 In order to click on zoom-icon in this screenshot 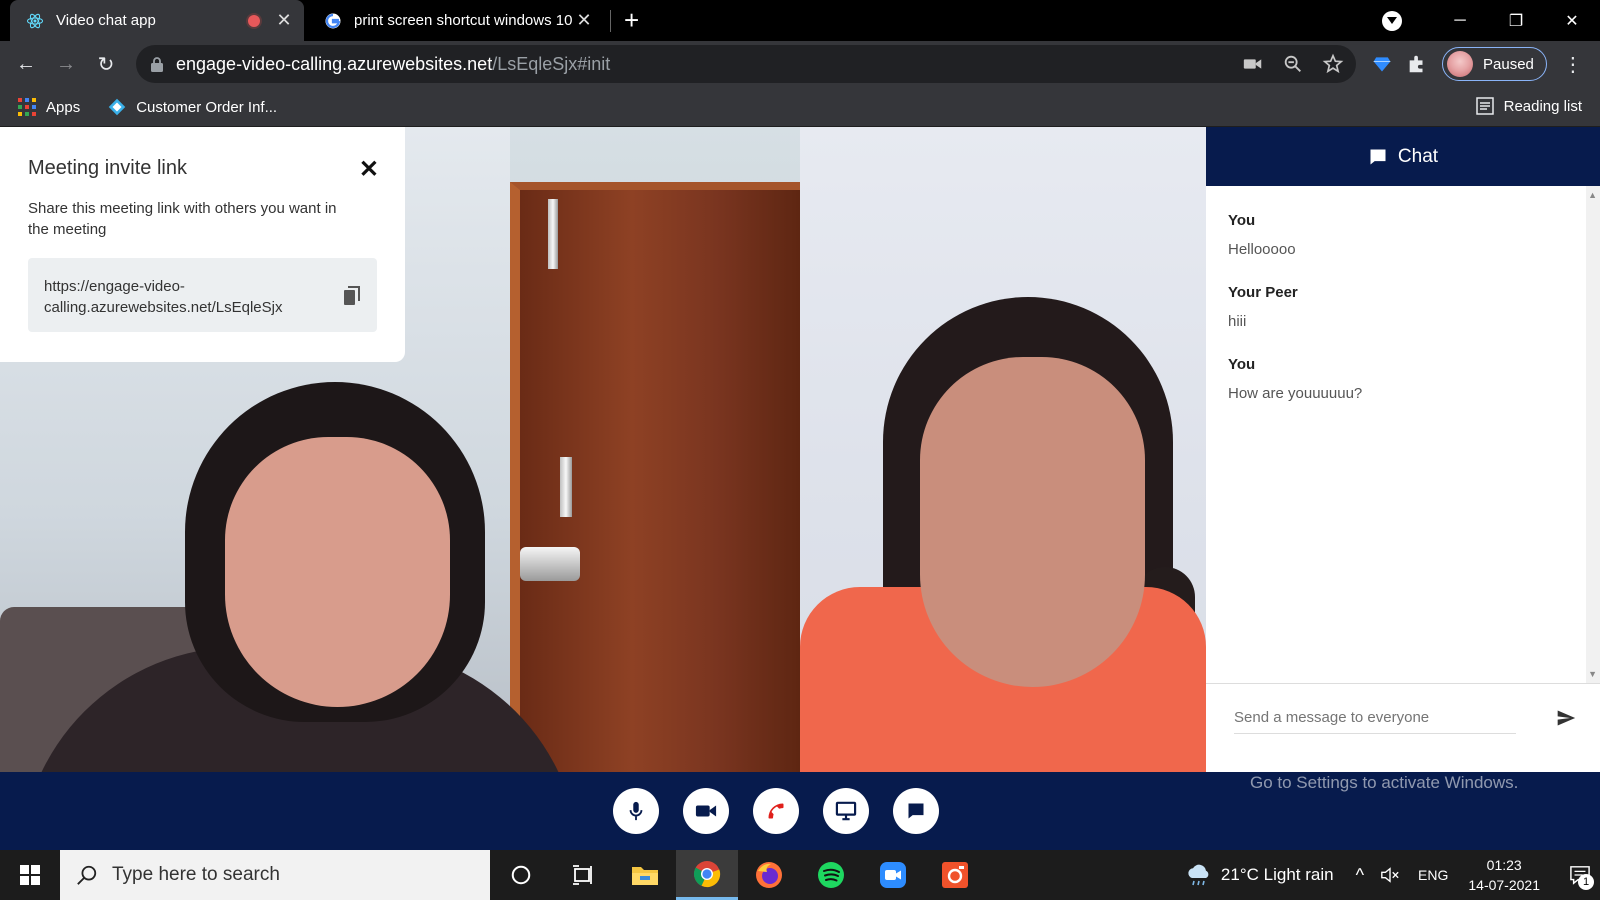, I will do `click(1293, 64)`.